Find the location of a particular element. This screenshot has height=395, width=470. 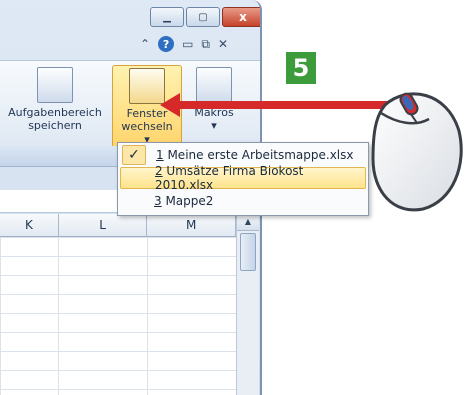

menu-item-1-label: Meine erste Arbeitsmappe.xlsx is located at coordinates (258, 155).